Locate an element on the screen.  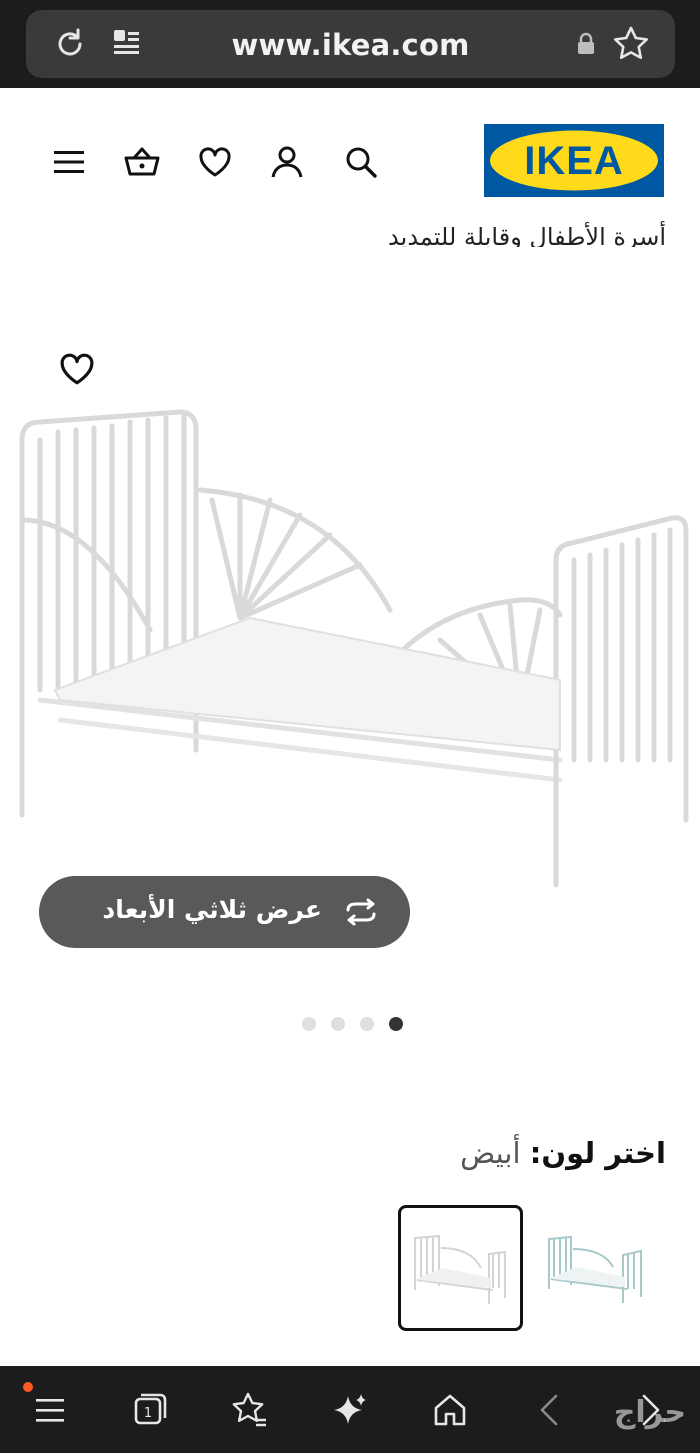
favorites-icon is located at coordinates (250, 1410).